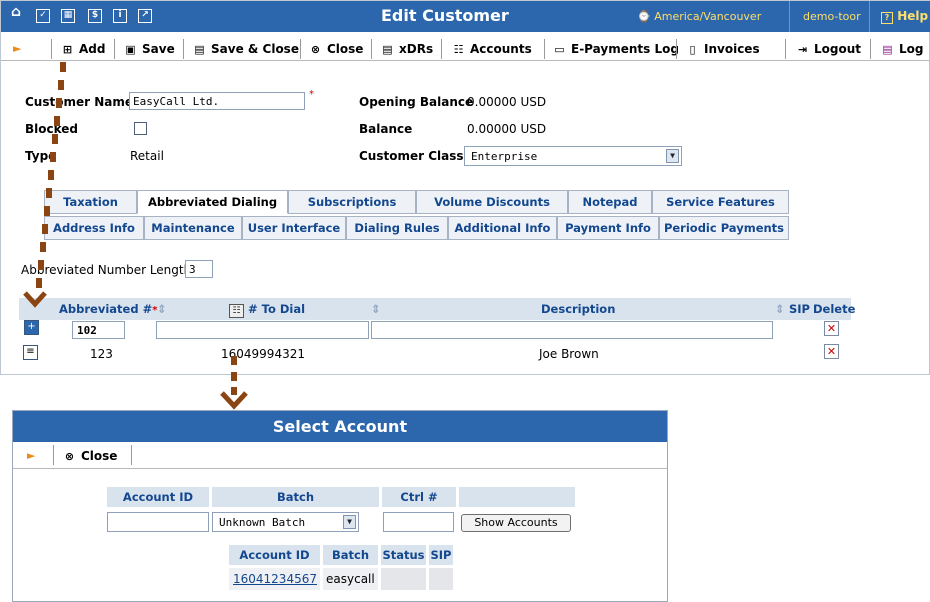 This screenshot has height=602, width=930. I want to click on type-value: Retail, so click(147, 156).